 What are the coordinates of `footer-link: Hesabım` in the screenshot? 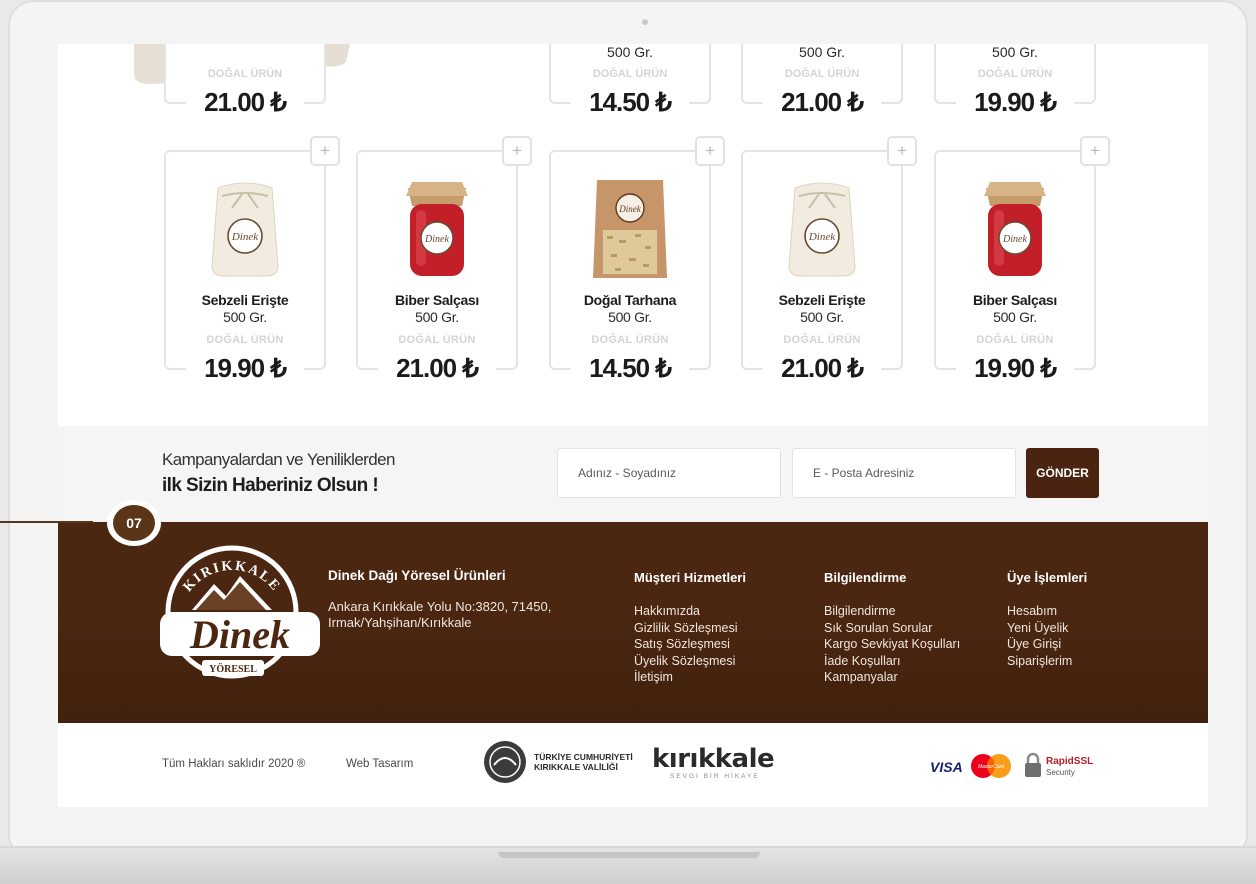 It's located at (1047, 611).